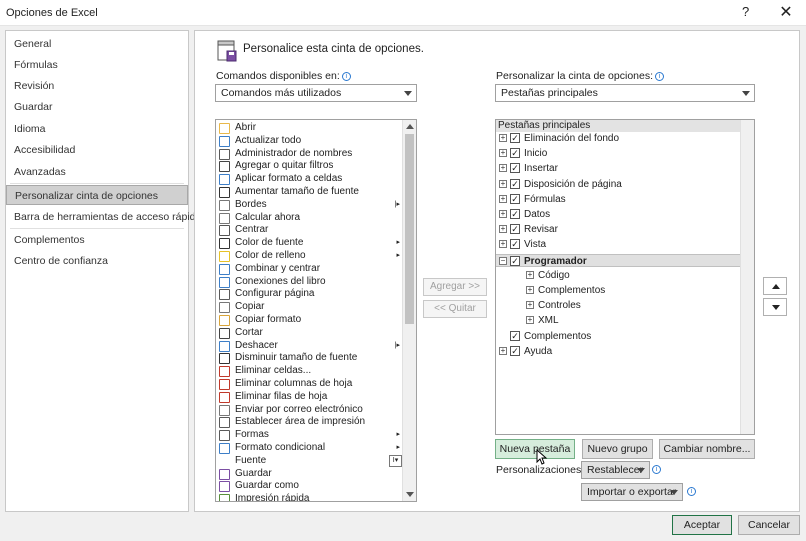 The width and height of the screenshot is (806, 541). What do you see at coordinates (97, 240) in the screenshot?
I see `nav-item: Complementos` at bounding box center [97, 240].